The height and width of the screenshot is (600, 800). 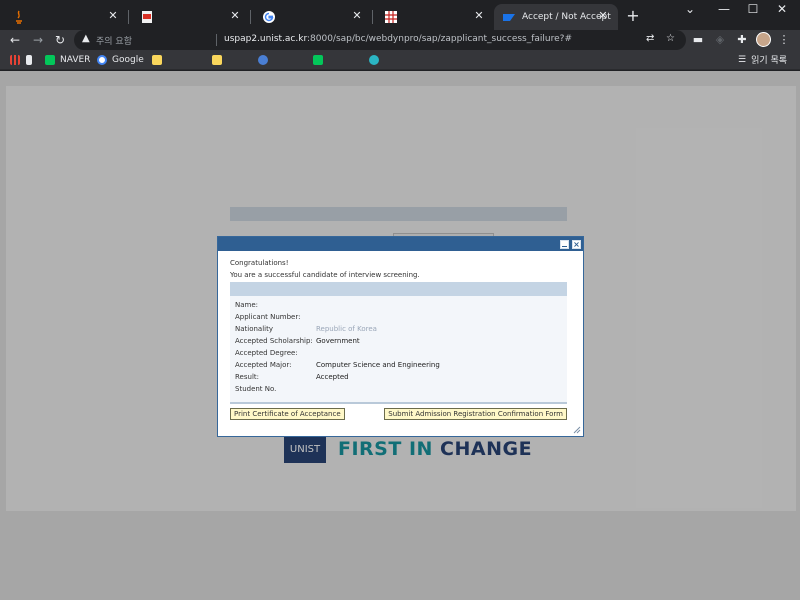 What do you see at coordinates (15, 40) in the screenshot?
I see `back-icon: ←` at bounding box center [15, 40].